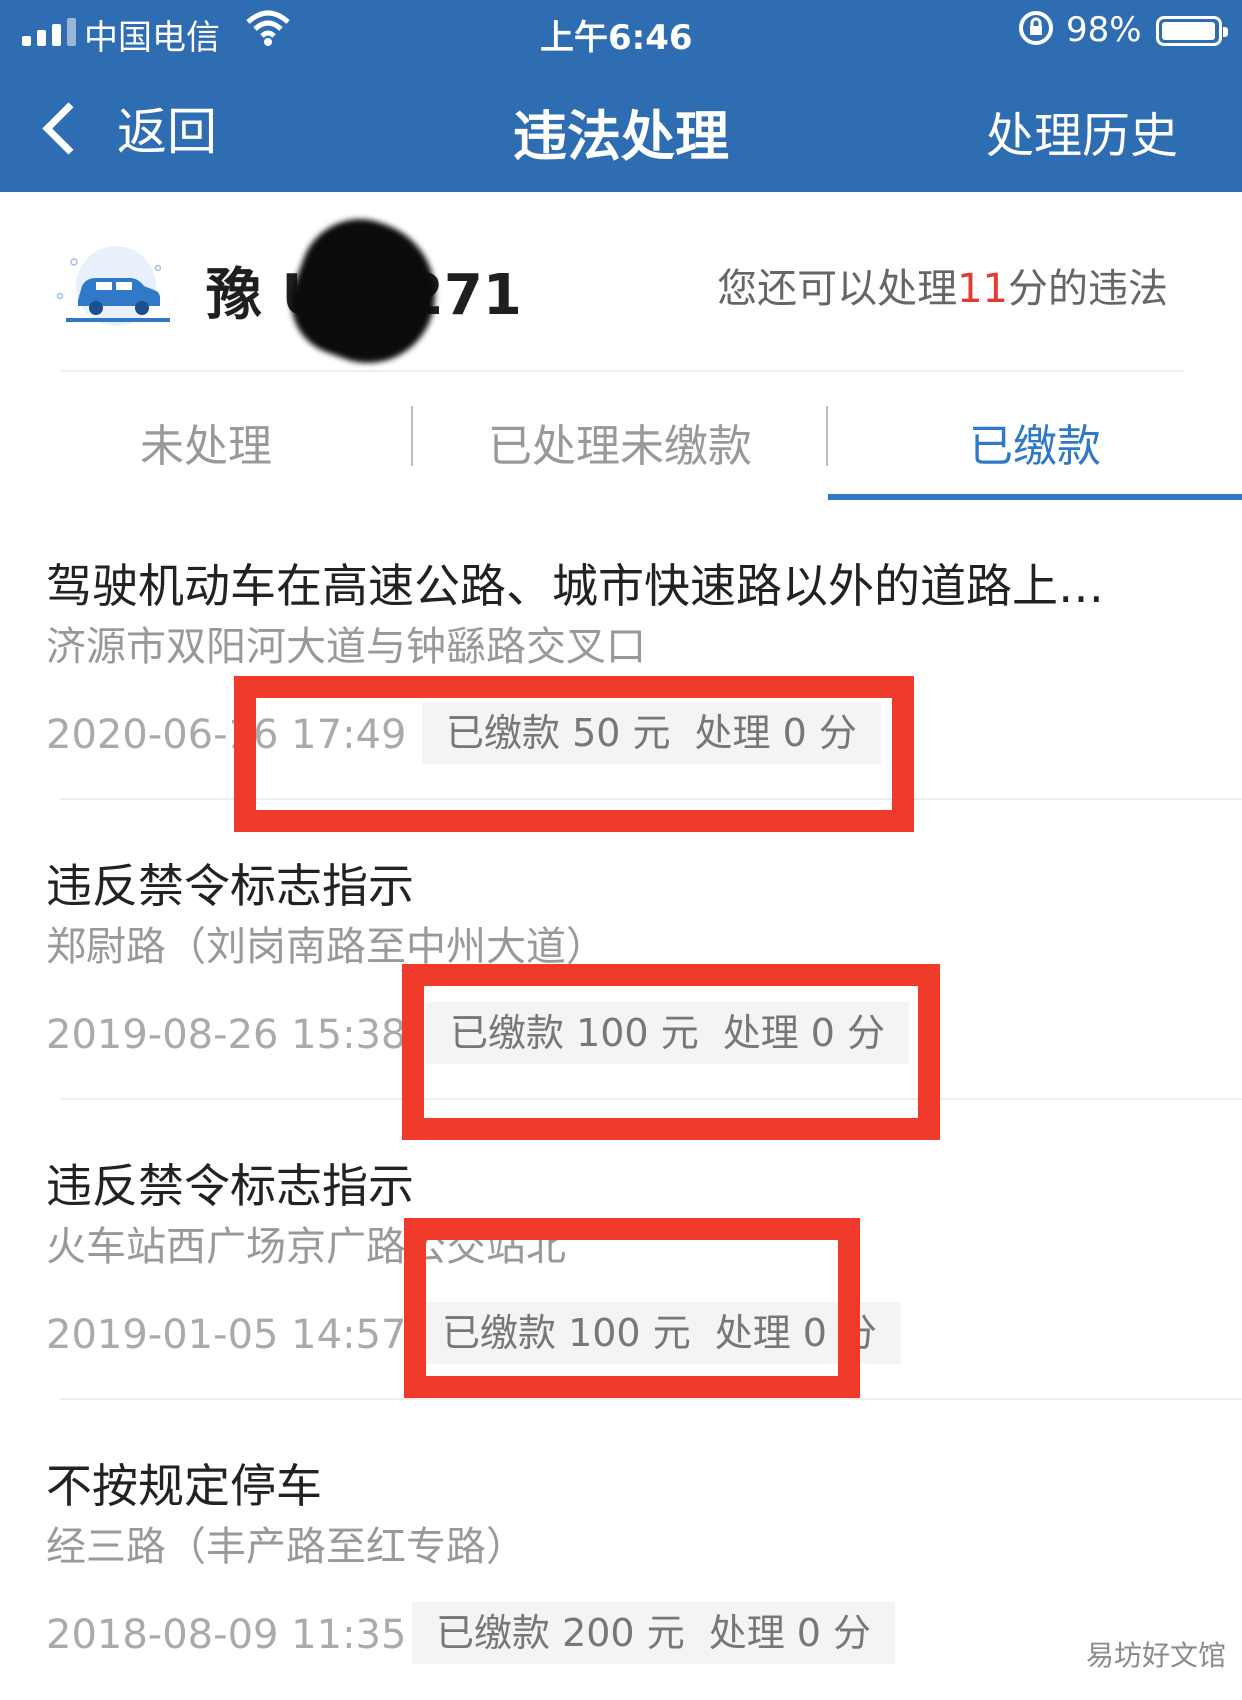 The height and width of the screenshot is (1700, 1242). I want to click on wifi-icon, so click(268, 32).